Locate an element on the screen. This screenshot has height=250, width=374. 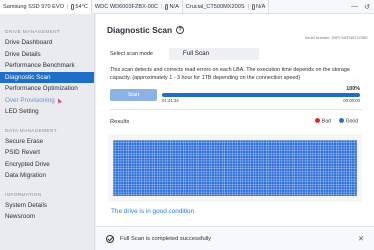
window-controls: — ↺ is located at coordinates (362, 7).